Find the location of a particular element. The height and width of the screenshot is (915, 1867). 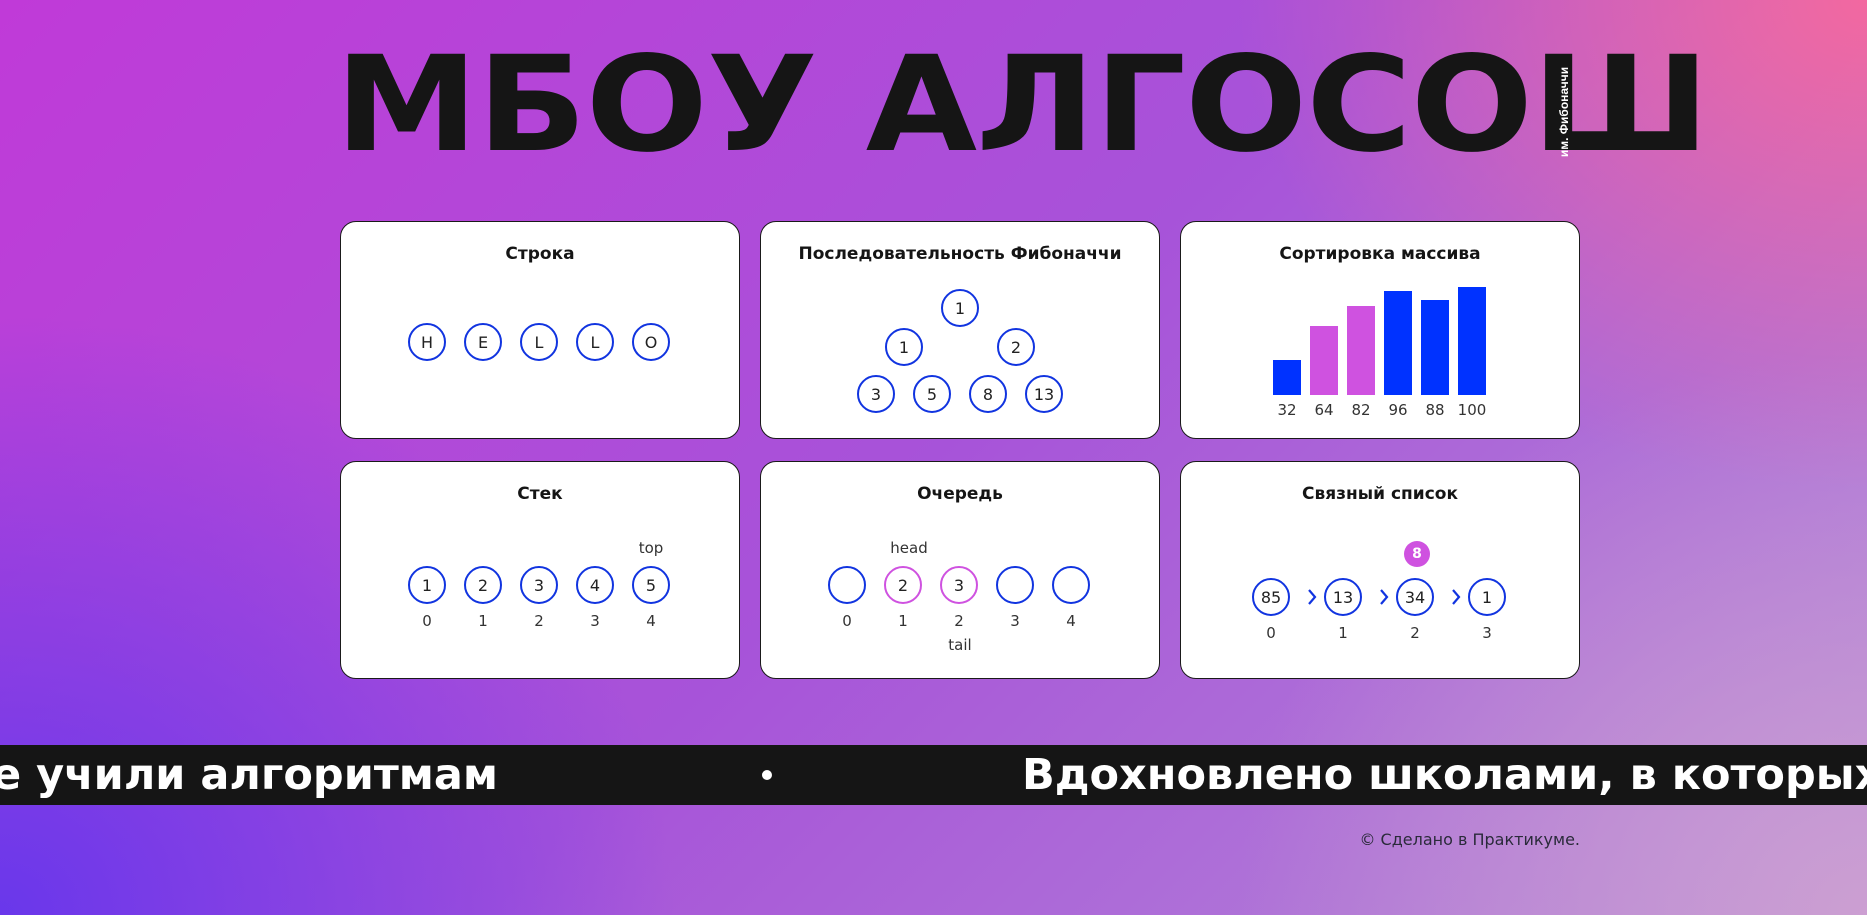

card-stack: Стек top 1 2 3 4 5 0 1 2 3 4 is located at coordinates (540, 570).